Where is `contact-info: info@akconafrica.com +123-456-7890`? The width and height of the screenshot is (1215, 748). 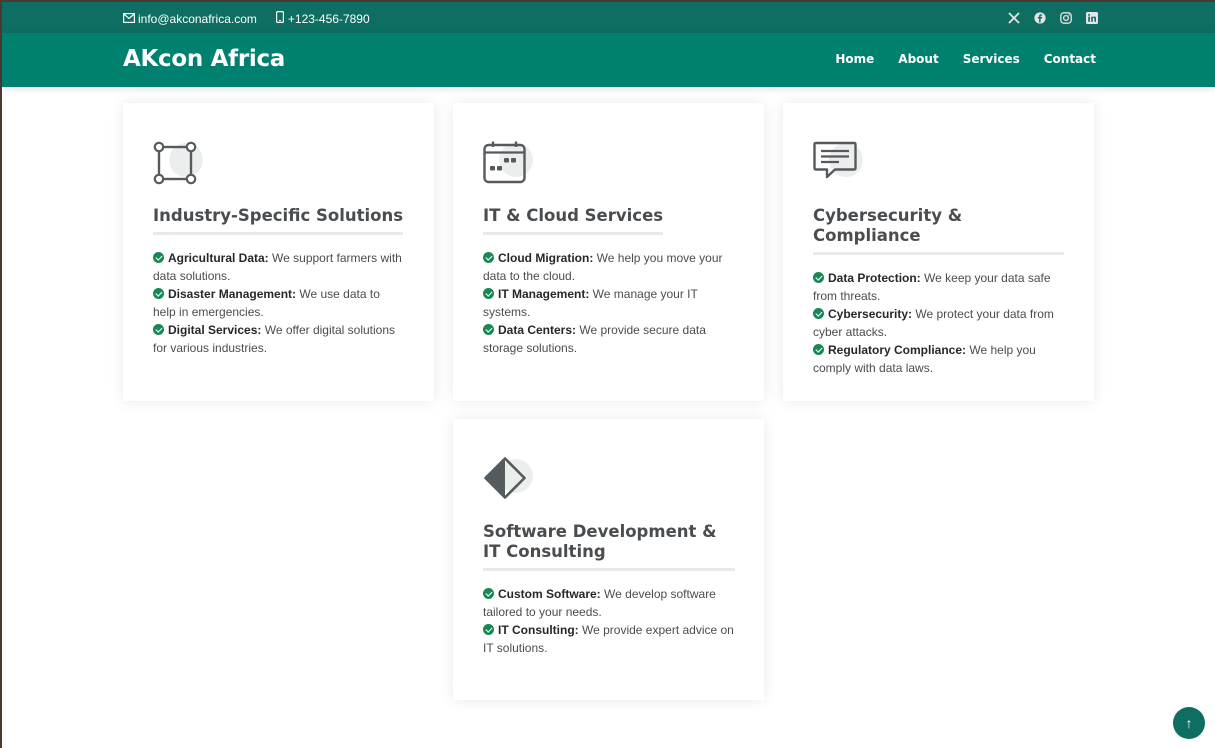 contact-info: info@akconafrica.com +123-456-7890 is located at coordinates (246, 18).